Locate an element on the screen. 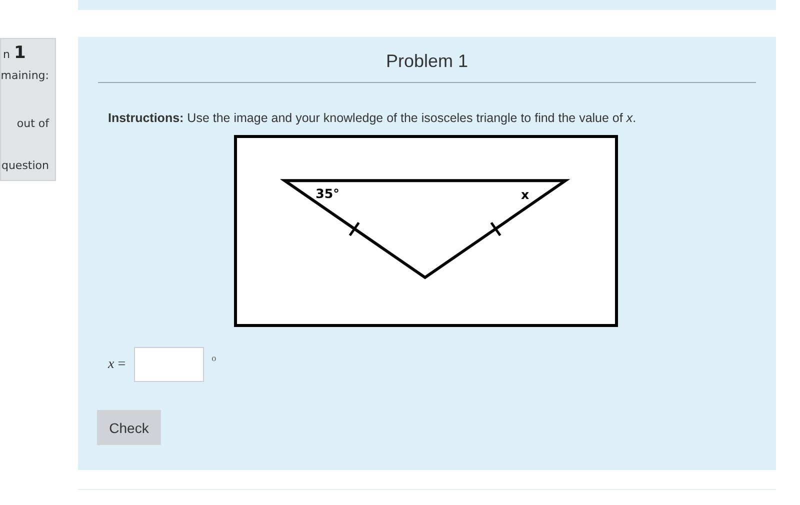 This screenshot has height=505, width=800. instructions-text: Instructions: Use the image and your knowledge of the isosceles triangle to find the value of x. is located at coordinates (373, 118).